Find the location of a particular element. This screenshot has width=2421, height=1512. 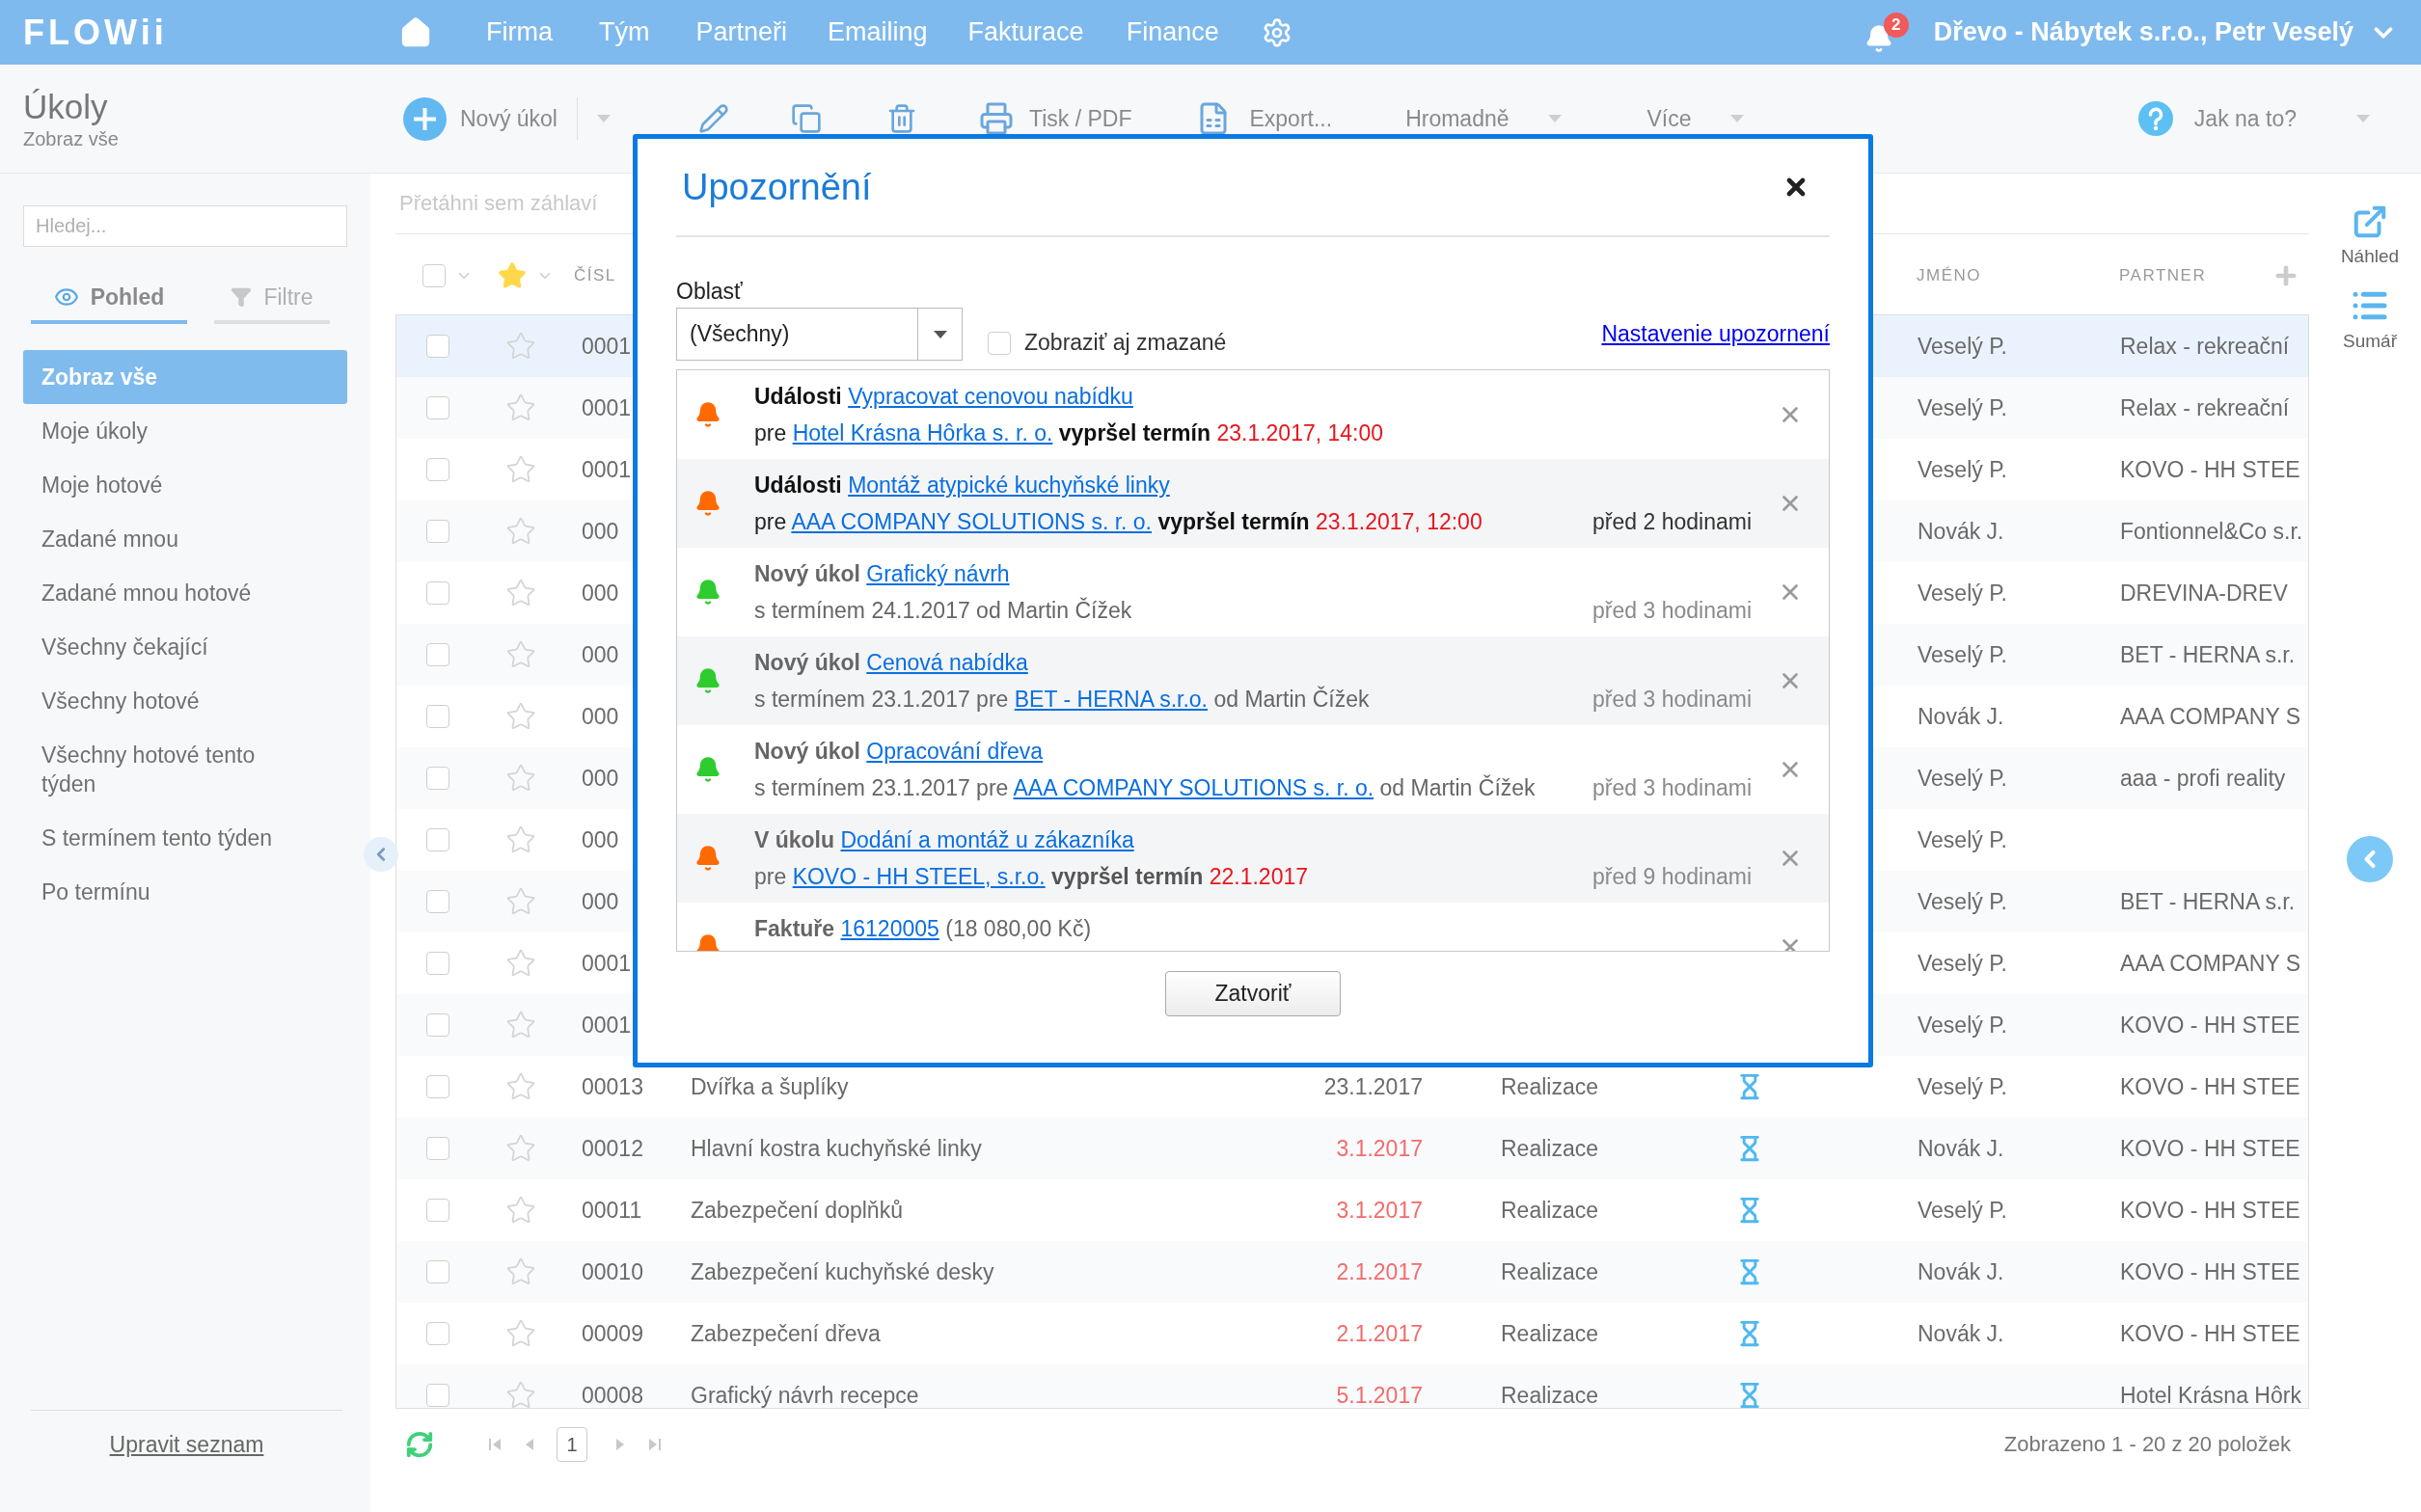

home-icon is located at coordinates (415, 32).